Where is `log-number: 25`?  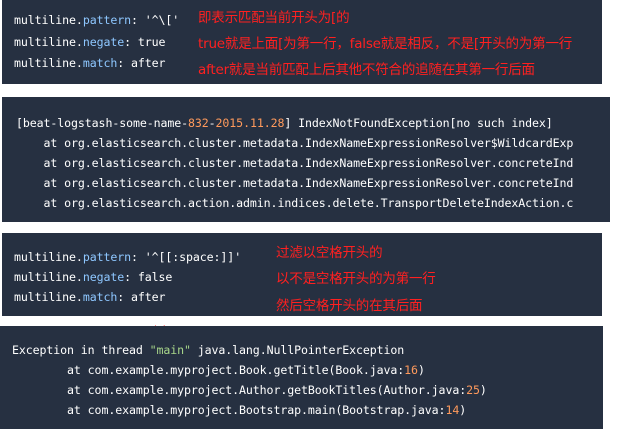
log-number: 25 is located at coordinates (473, 390).